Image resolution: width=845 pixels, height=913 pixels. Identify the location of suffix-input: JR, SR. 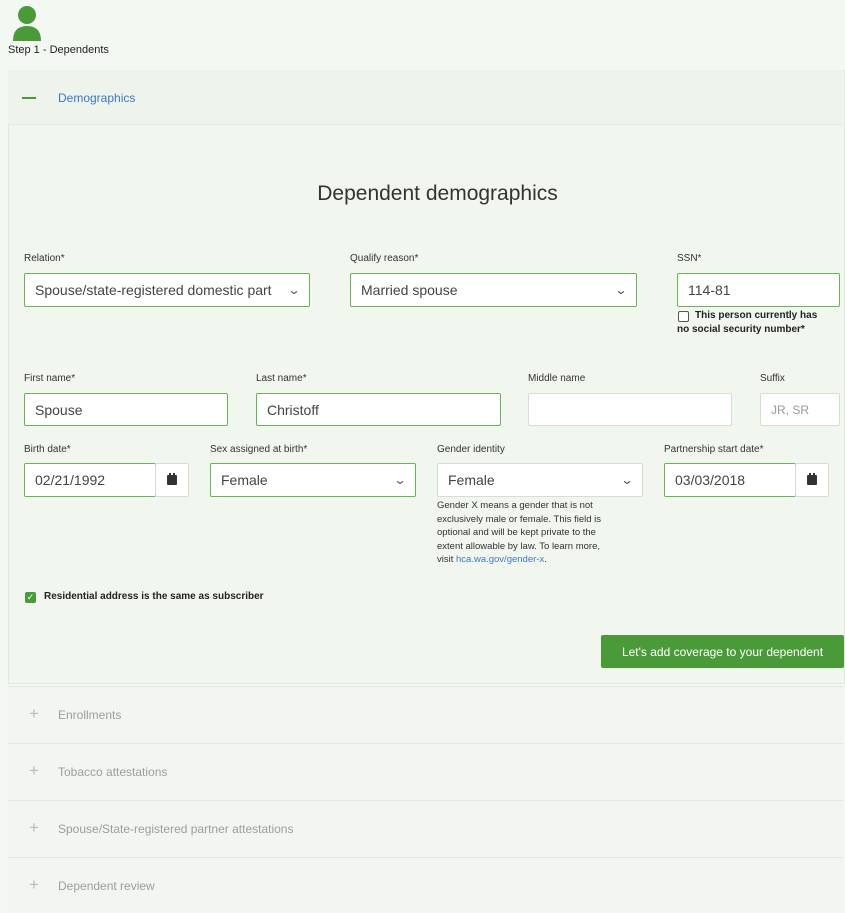
(800, 409).